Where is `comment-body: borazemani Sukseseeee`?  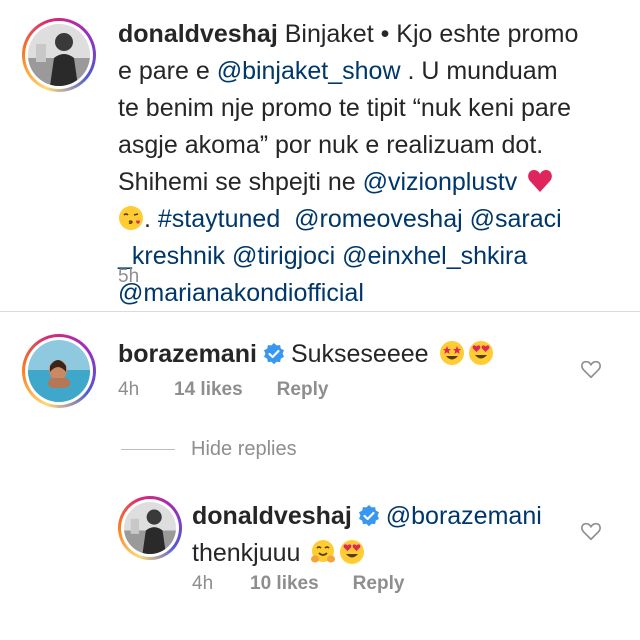 comment-body: borazemani Sukseseeee is located at coordinates (306, 354).